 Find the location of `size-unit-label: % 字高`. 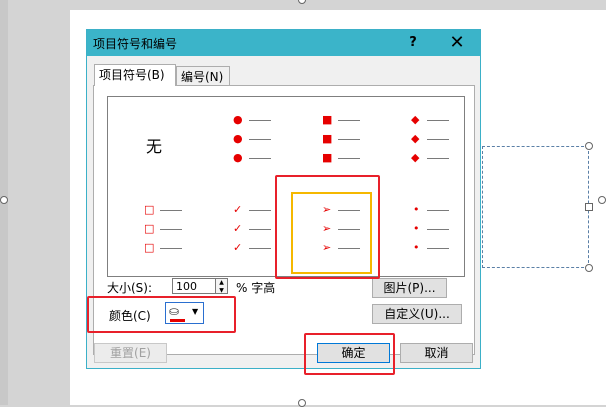

size-unit-label: % 字高 is located at coordinates (256, 288).